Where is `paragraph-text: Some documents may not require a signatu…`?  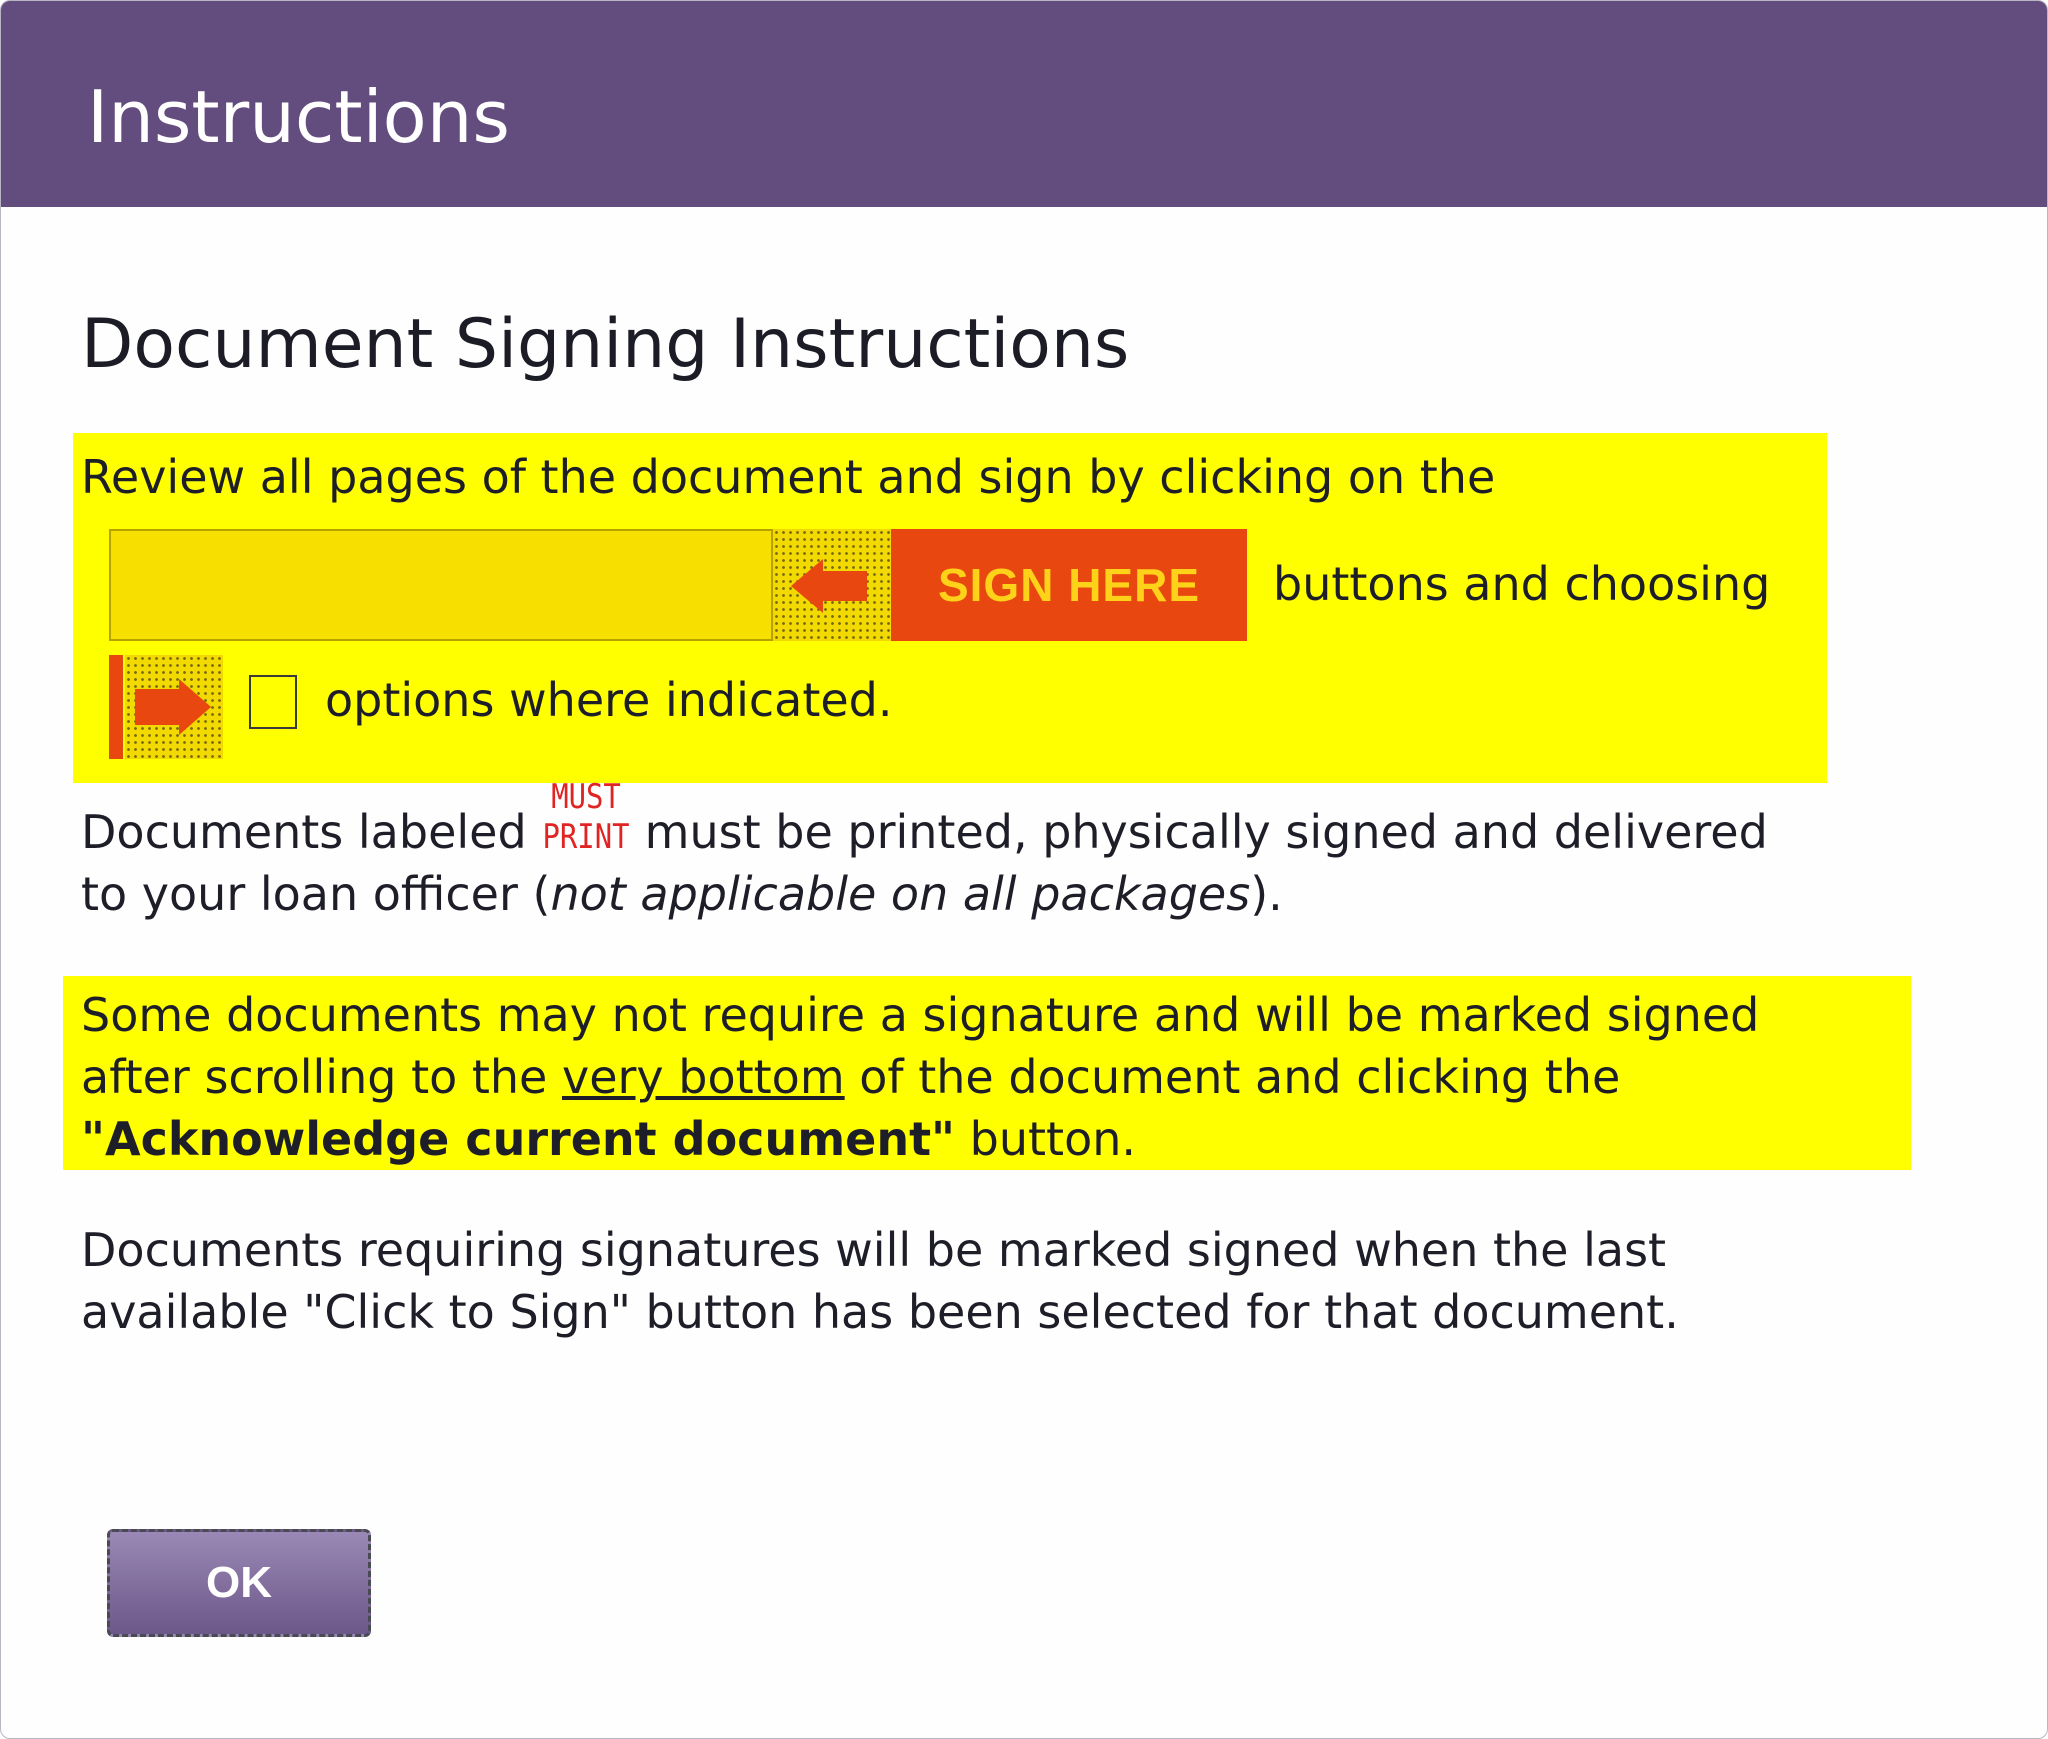
paragraph-text: Some documents may not require a signatu… is located at coordinates (920, 1015).